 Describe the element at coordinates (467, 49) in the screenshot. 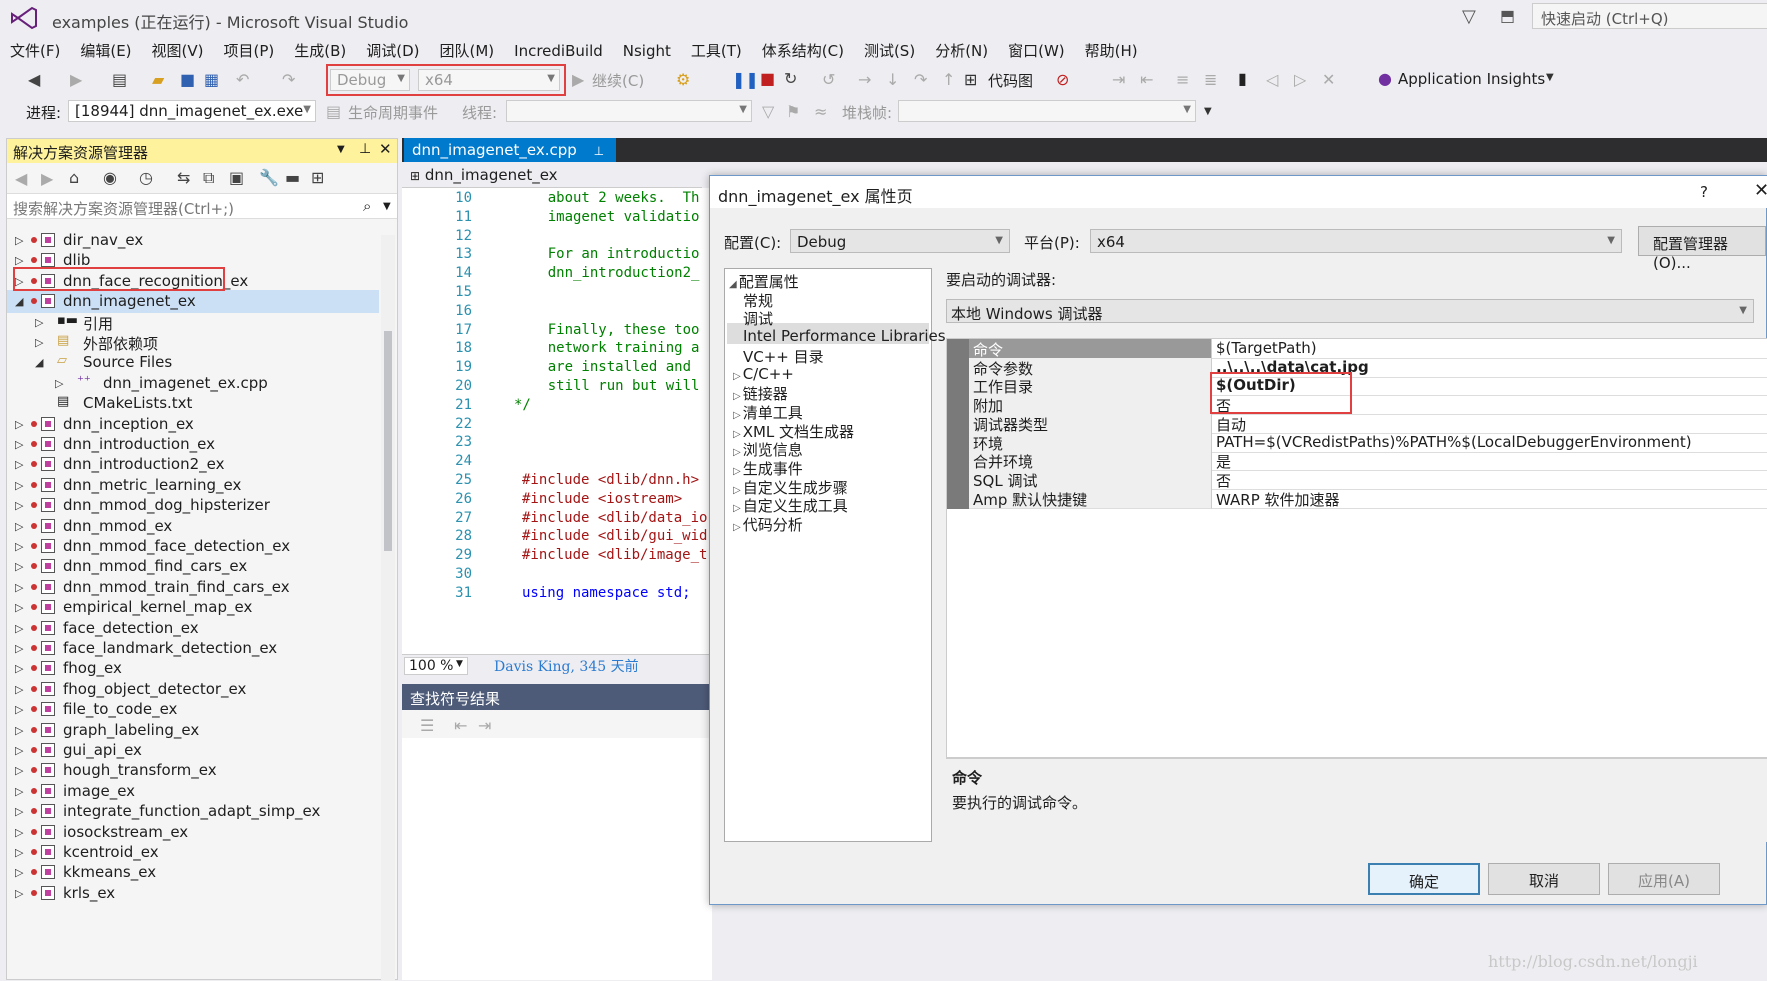

I see `menu-item: 团队(M)` at that location.